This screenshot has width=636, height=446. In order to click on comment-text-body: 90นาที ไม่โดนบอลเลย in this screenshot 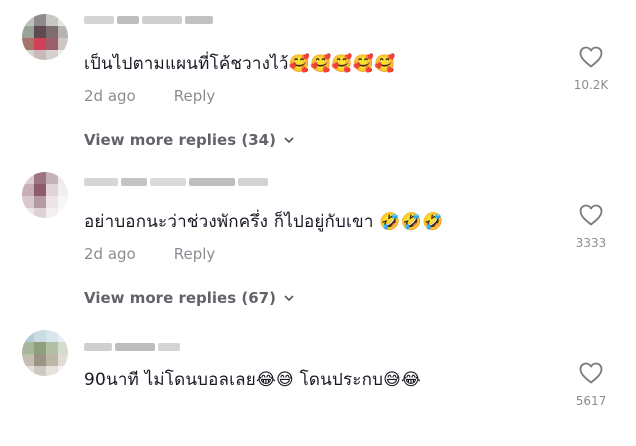, I will do `click(170, 380)`.